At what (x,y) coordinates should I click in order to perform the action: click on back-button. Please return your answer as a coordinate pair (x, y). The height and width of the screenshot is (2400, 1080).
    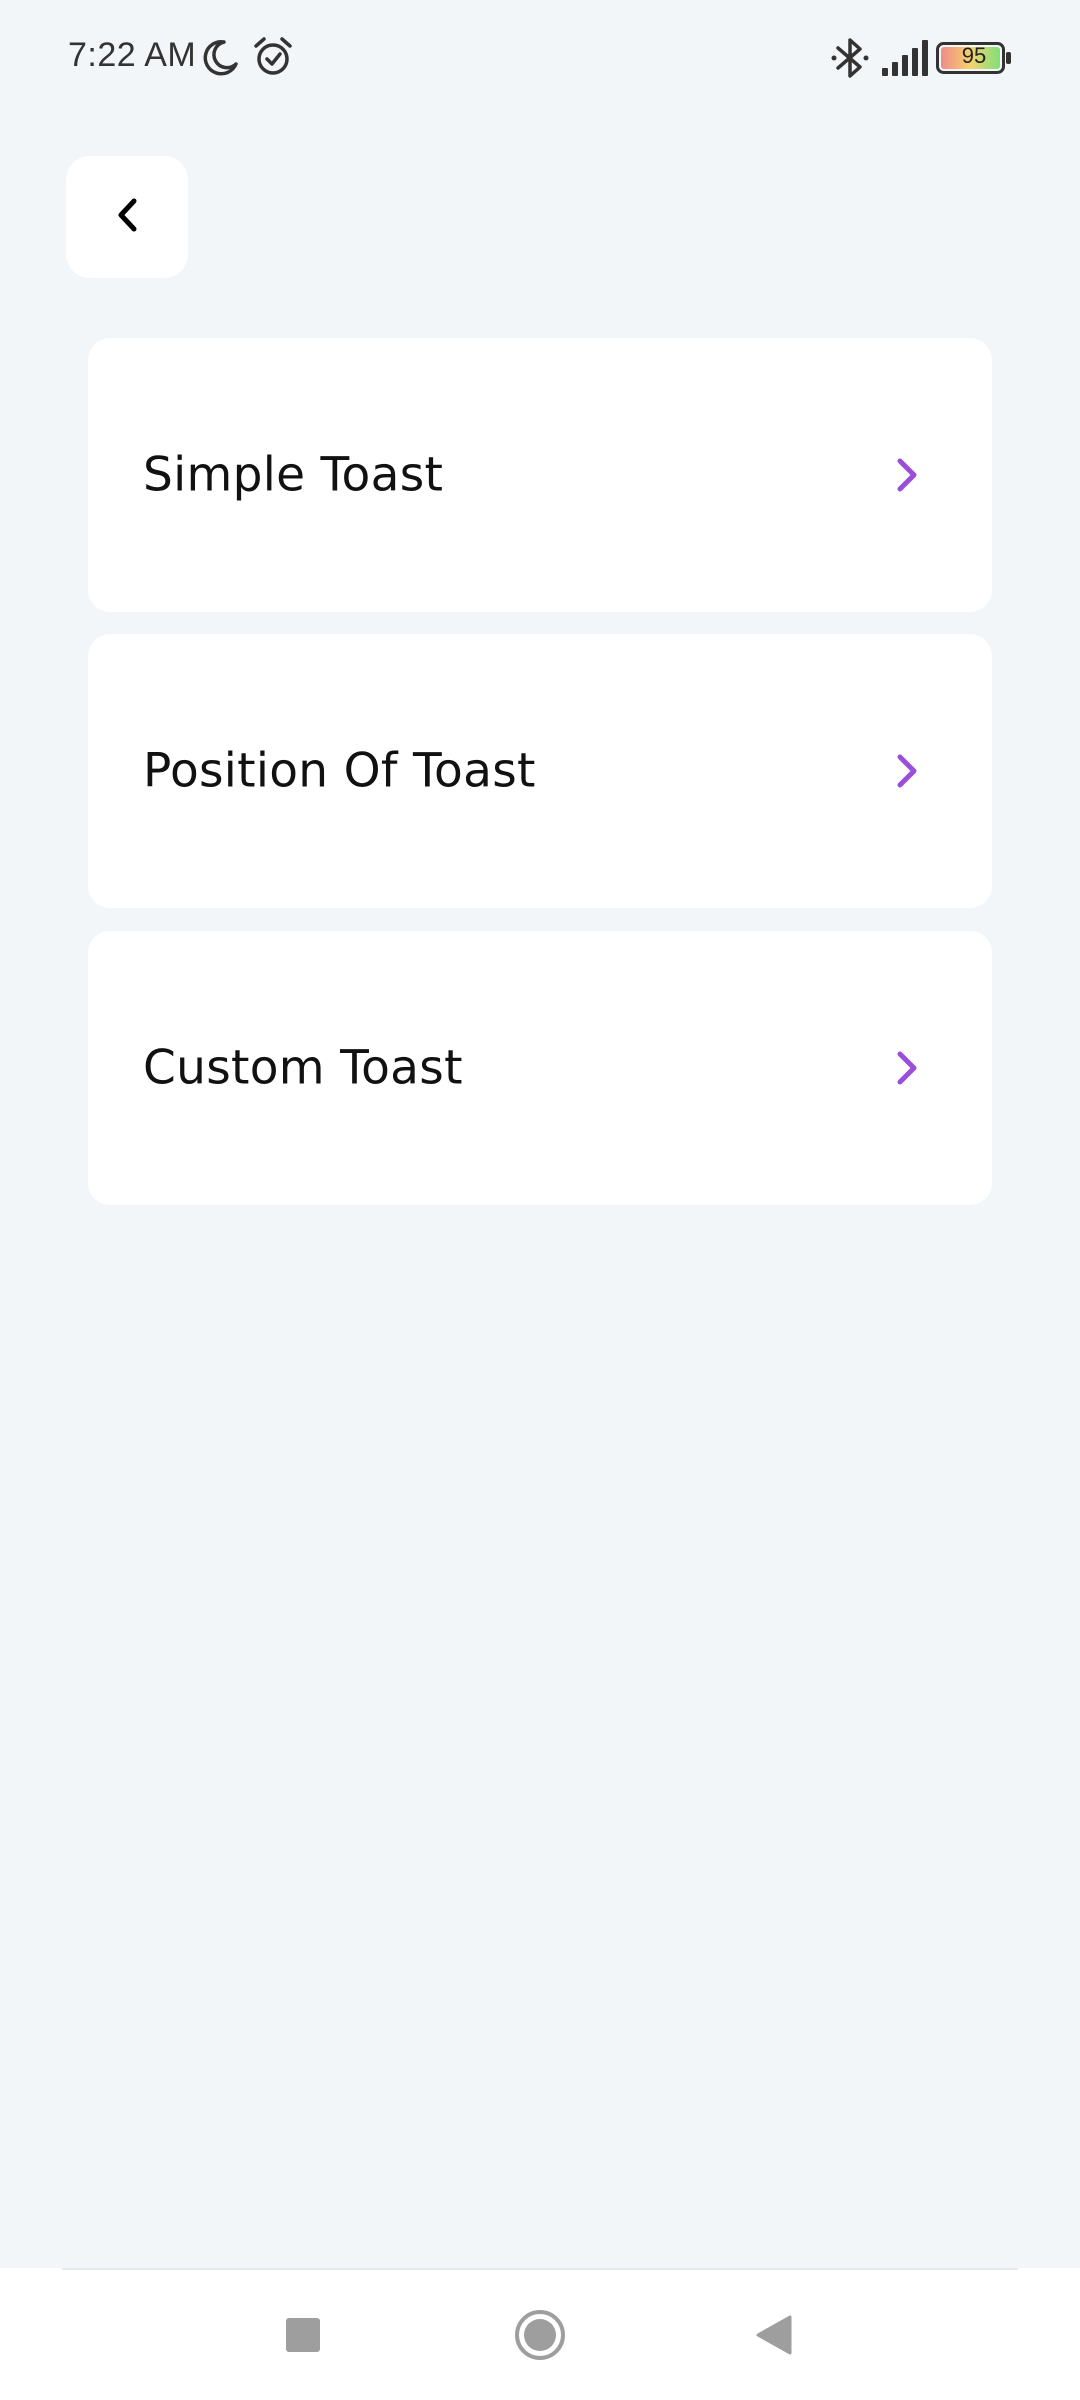
    Looking at the image, I should click on (127, 217).